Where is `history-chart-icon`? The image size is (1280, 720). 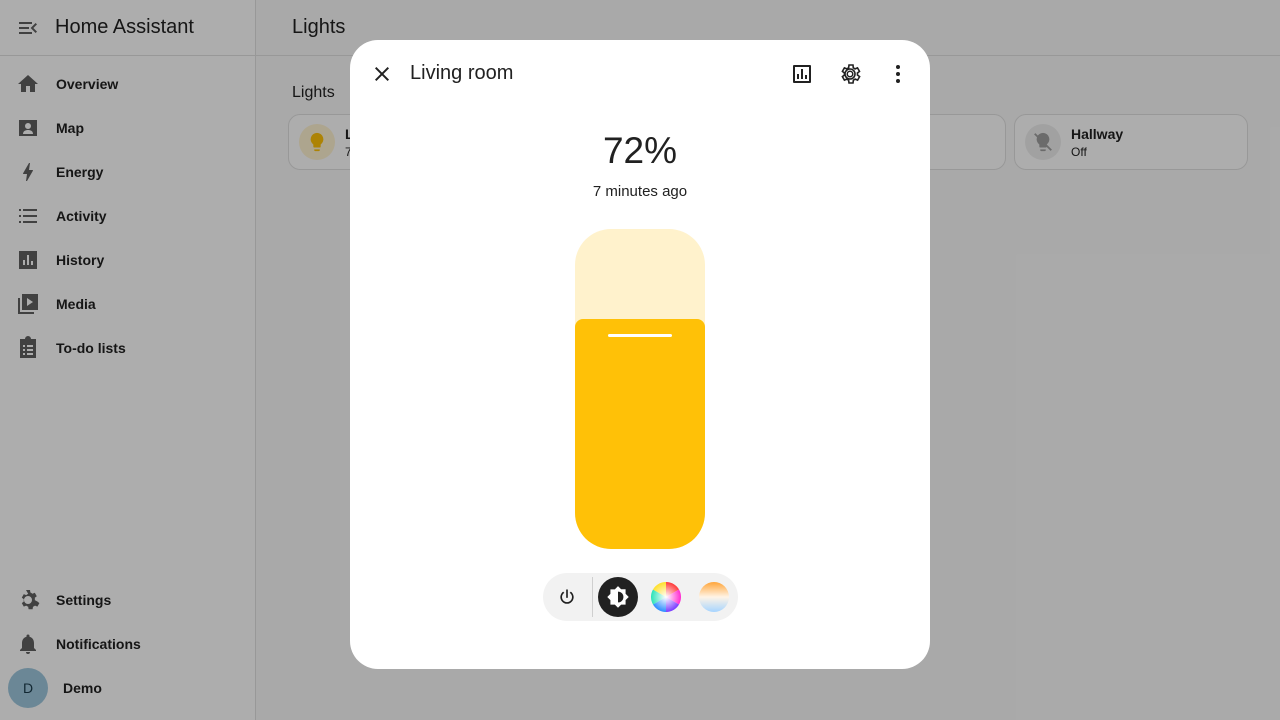
history-chart-icon is located at coordinates (802, 74).